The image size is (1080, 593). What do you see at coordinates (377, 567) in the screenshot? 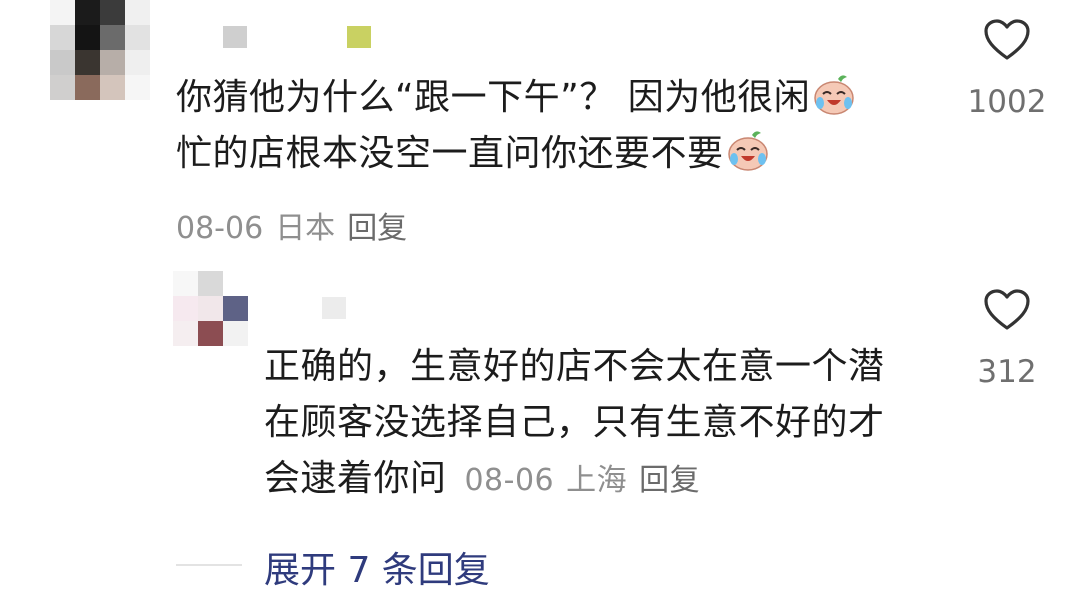
I see `expand-replies-button: 展开 7 条回复` at bounding box center [377, 567].